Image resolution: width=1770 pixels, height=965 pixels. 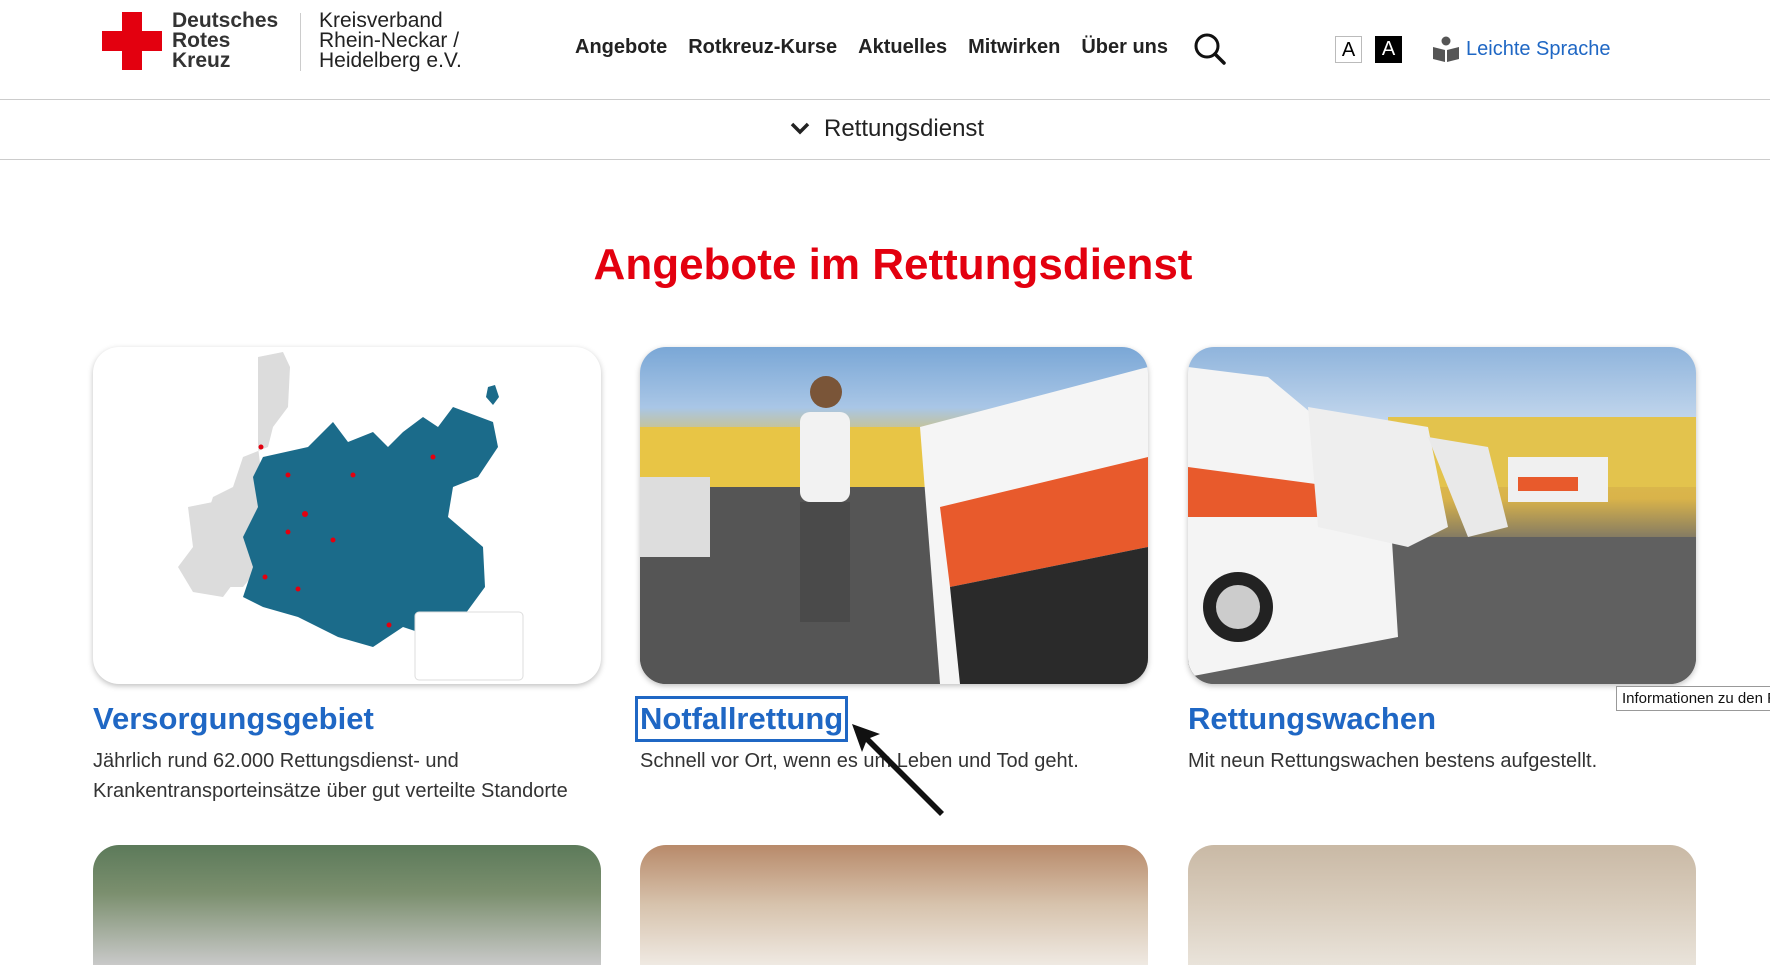 What do you see at coordinates (347, 905) in the screenshot?
I see `card-image-row2-col1` at bounding box center [347, 905].